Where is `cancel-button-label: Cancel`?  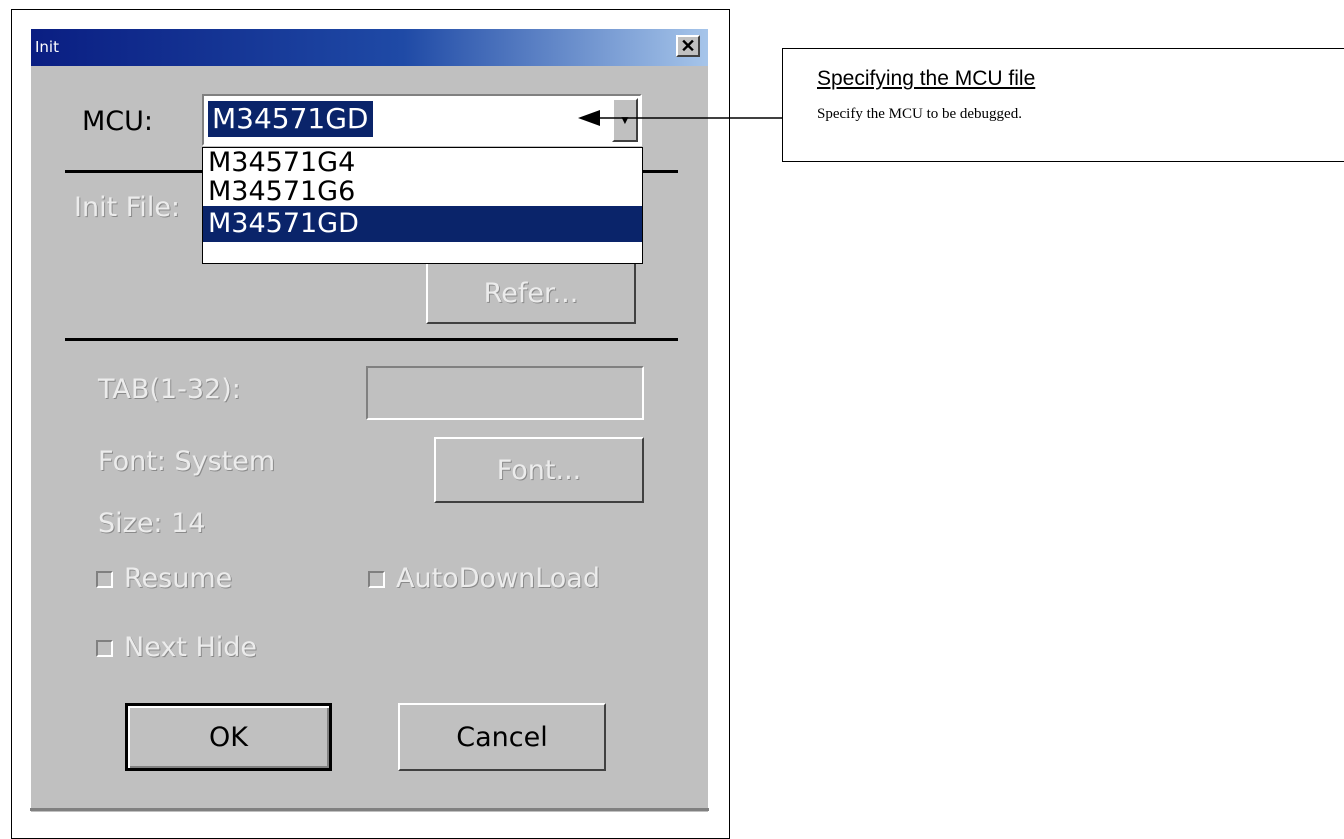
cancel-button-label: Cancel is located at coordinates (502, 737).